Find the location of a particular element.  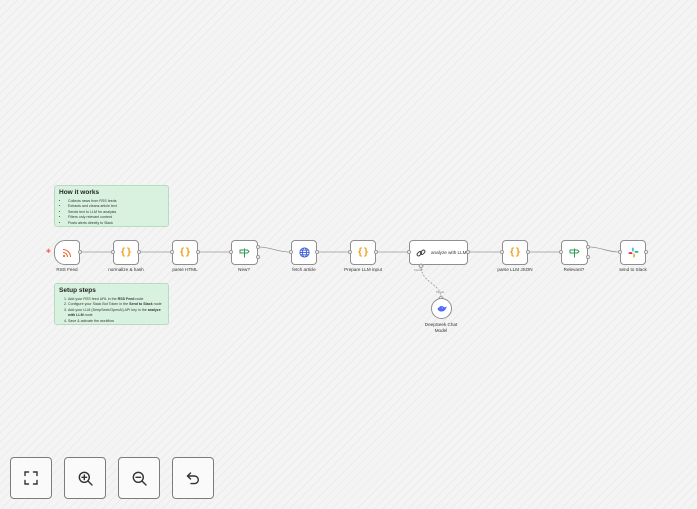

zoom-in-button is located at coordinates (85, 478).